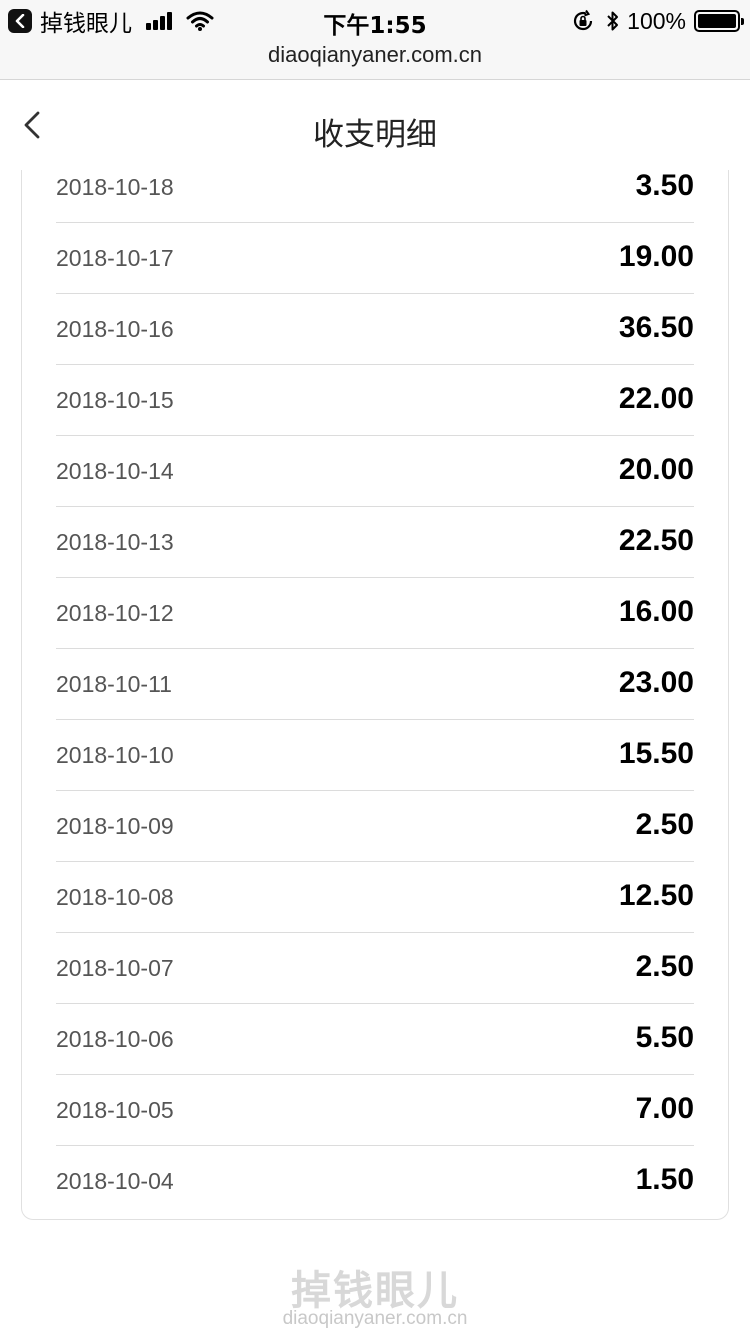  Describe the element at coordinates (115, 471) in the screenshot. I see `transaction-date: 2018-10-14` at that location.